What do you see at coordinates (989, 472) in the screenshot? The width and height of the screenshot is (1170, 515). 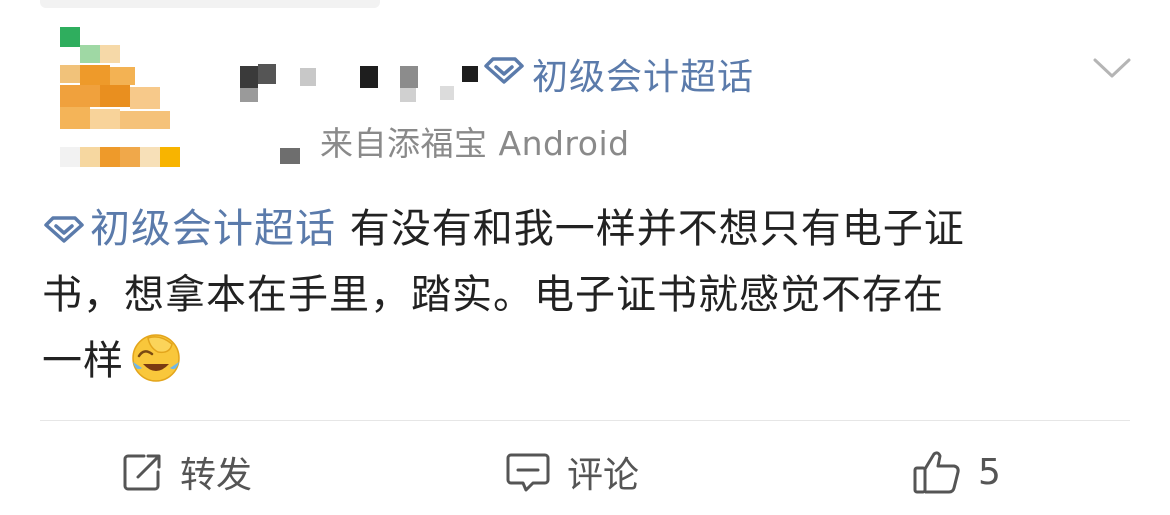 I see `like-count: 5` at bounding box center [989, 472].